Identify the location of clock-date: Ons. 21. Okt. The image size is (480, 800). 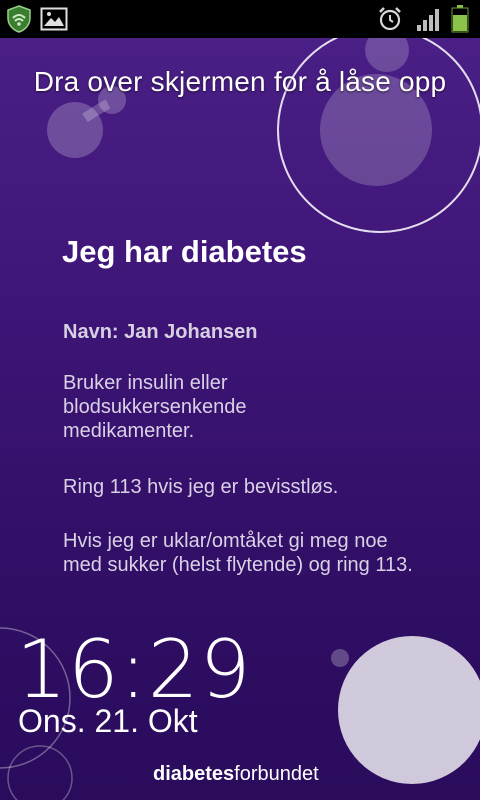
(108, 721).